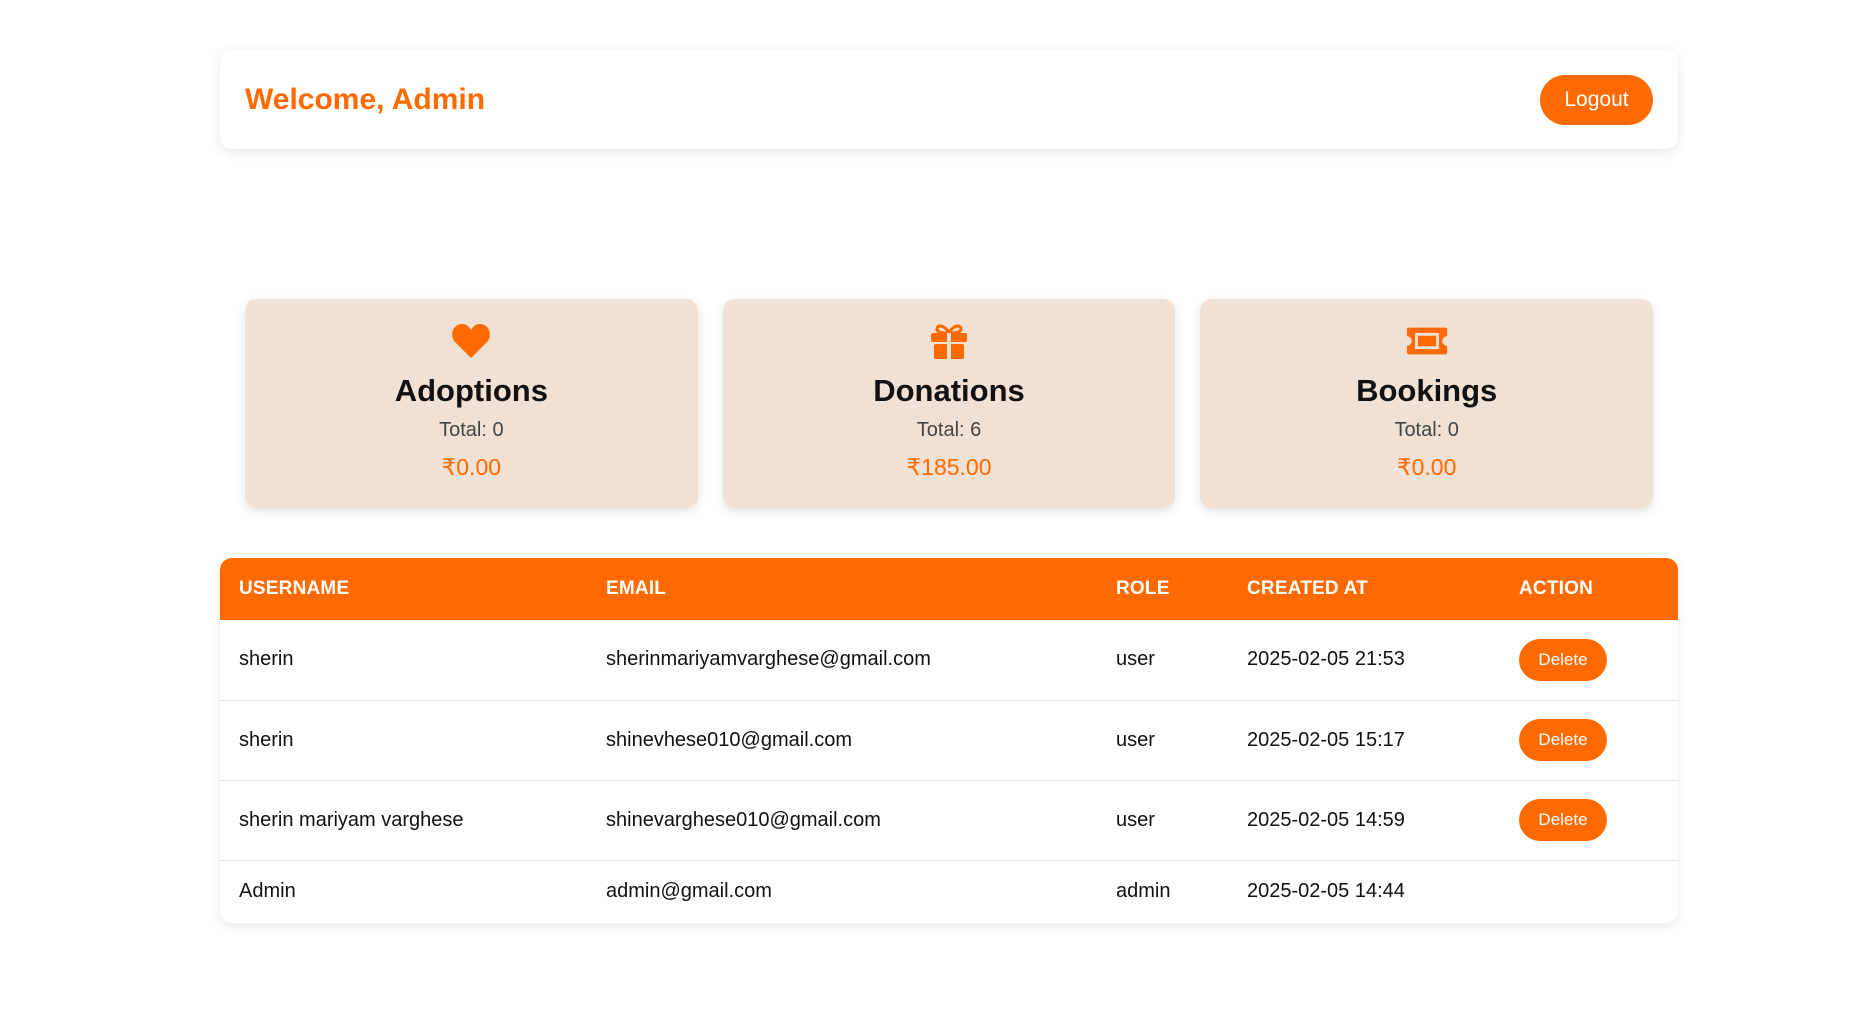 The image size is (1868, 1028). Describe the element at coordinates (471, 390) in the screenshot. I see `card-title: Adoptions` at that location.